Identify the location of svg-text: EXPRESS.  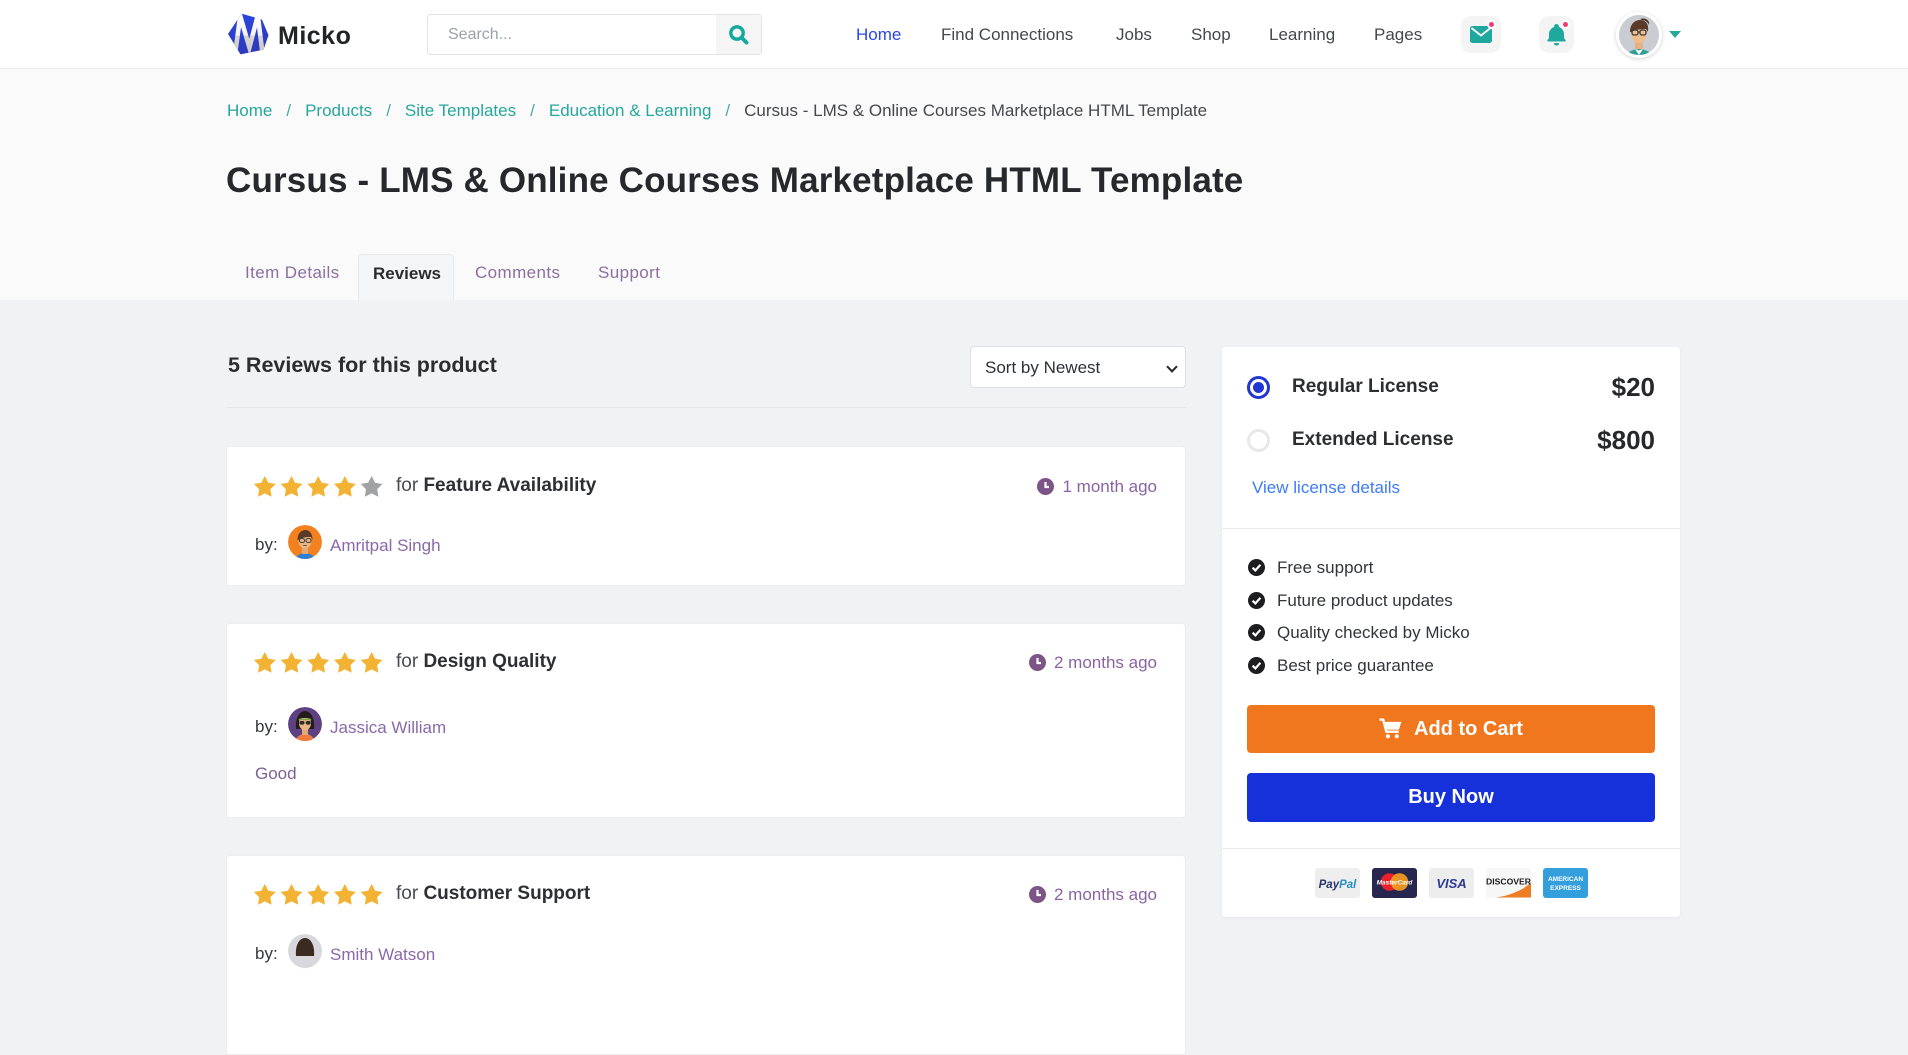
(1565, 888).